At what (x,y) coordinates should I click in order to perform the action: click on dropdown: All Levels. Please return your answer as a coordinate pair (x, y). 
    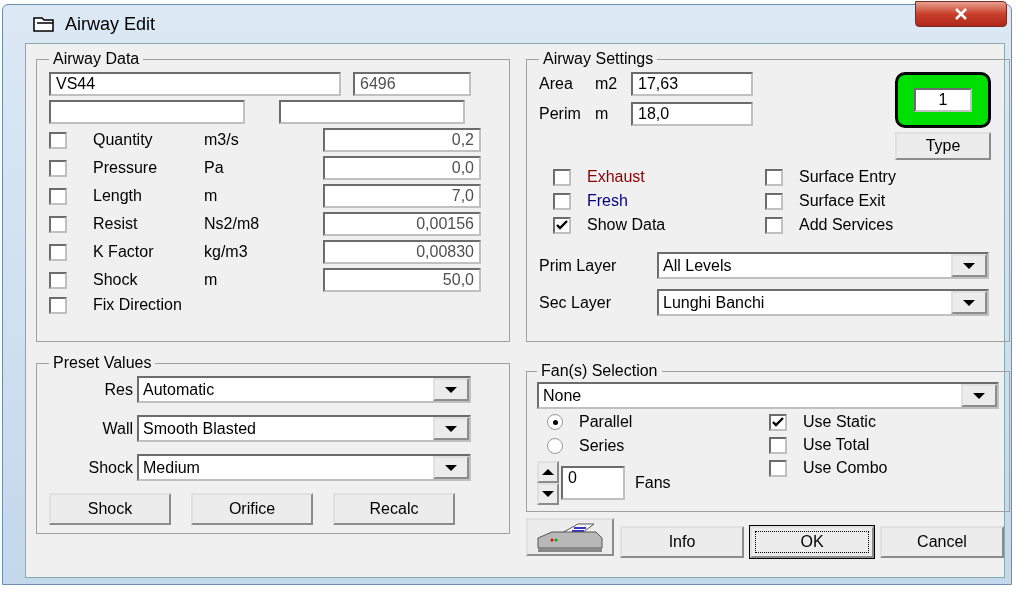
    Looking at the image, I should click on (823, 265).